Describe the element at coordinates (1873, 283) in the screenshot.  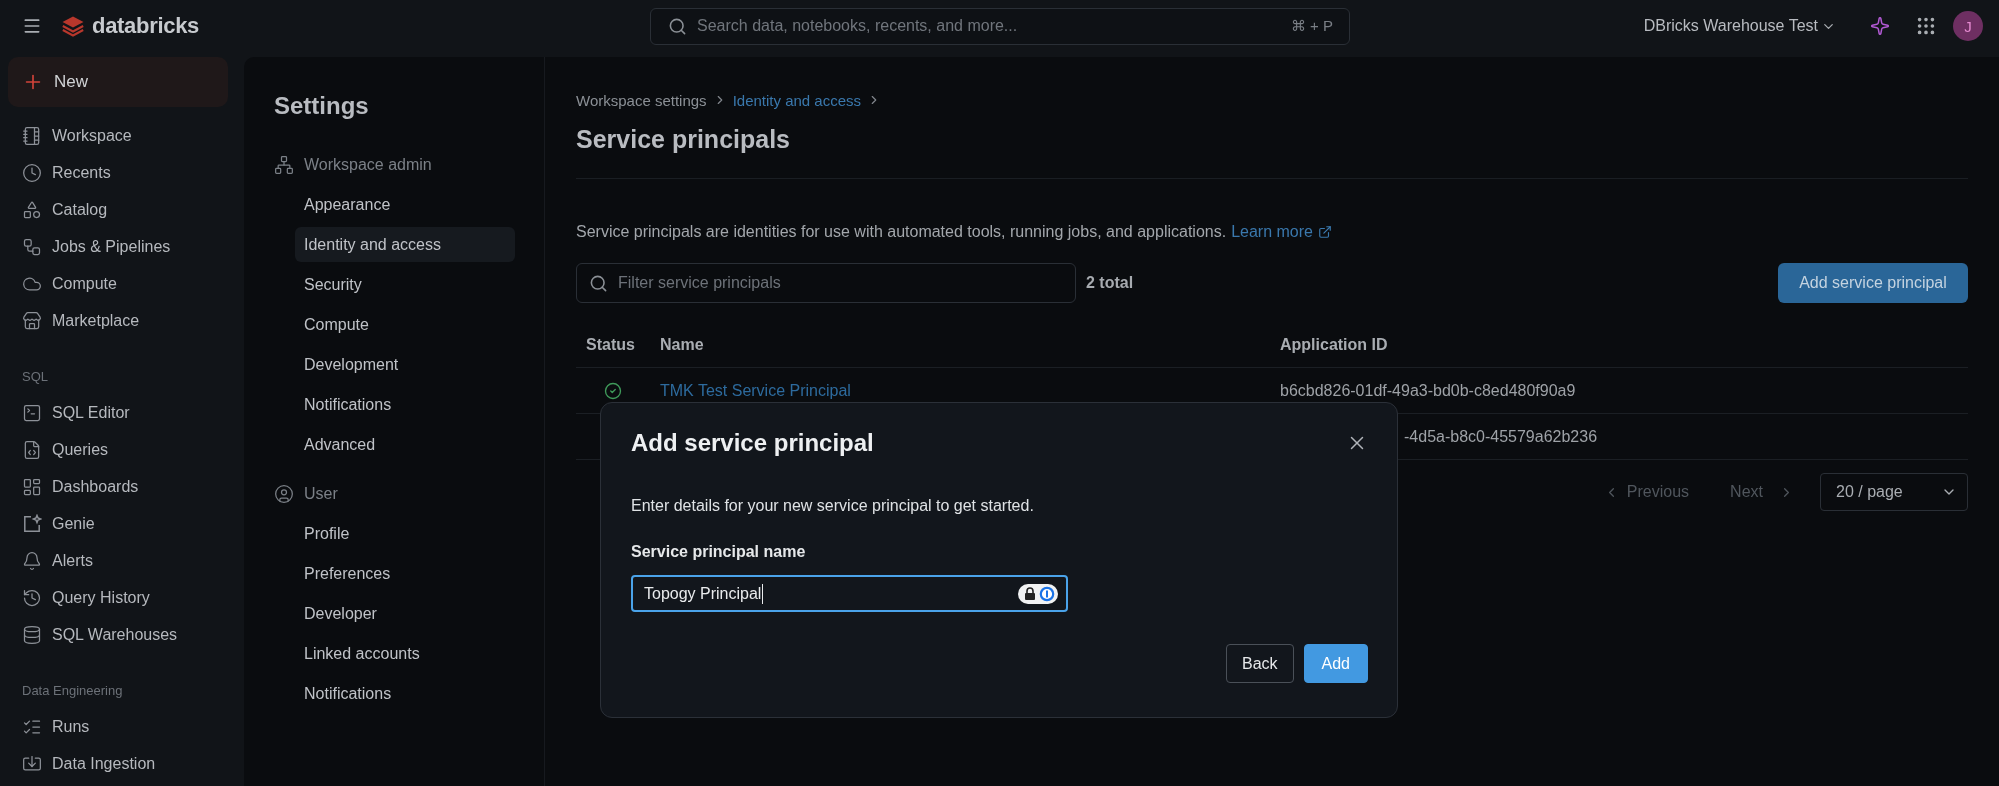
I see `add-service-principal-button: Add service principal` at that location.